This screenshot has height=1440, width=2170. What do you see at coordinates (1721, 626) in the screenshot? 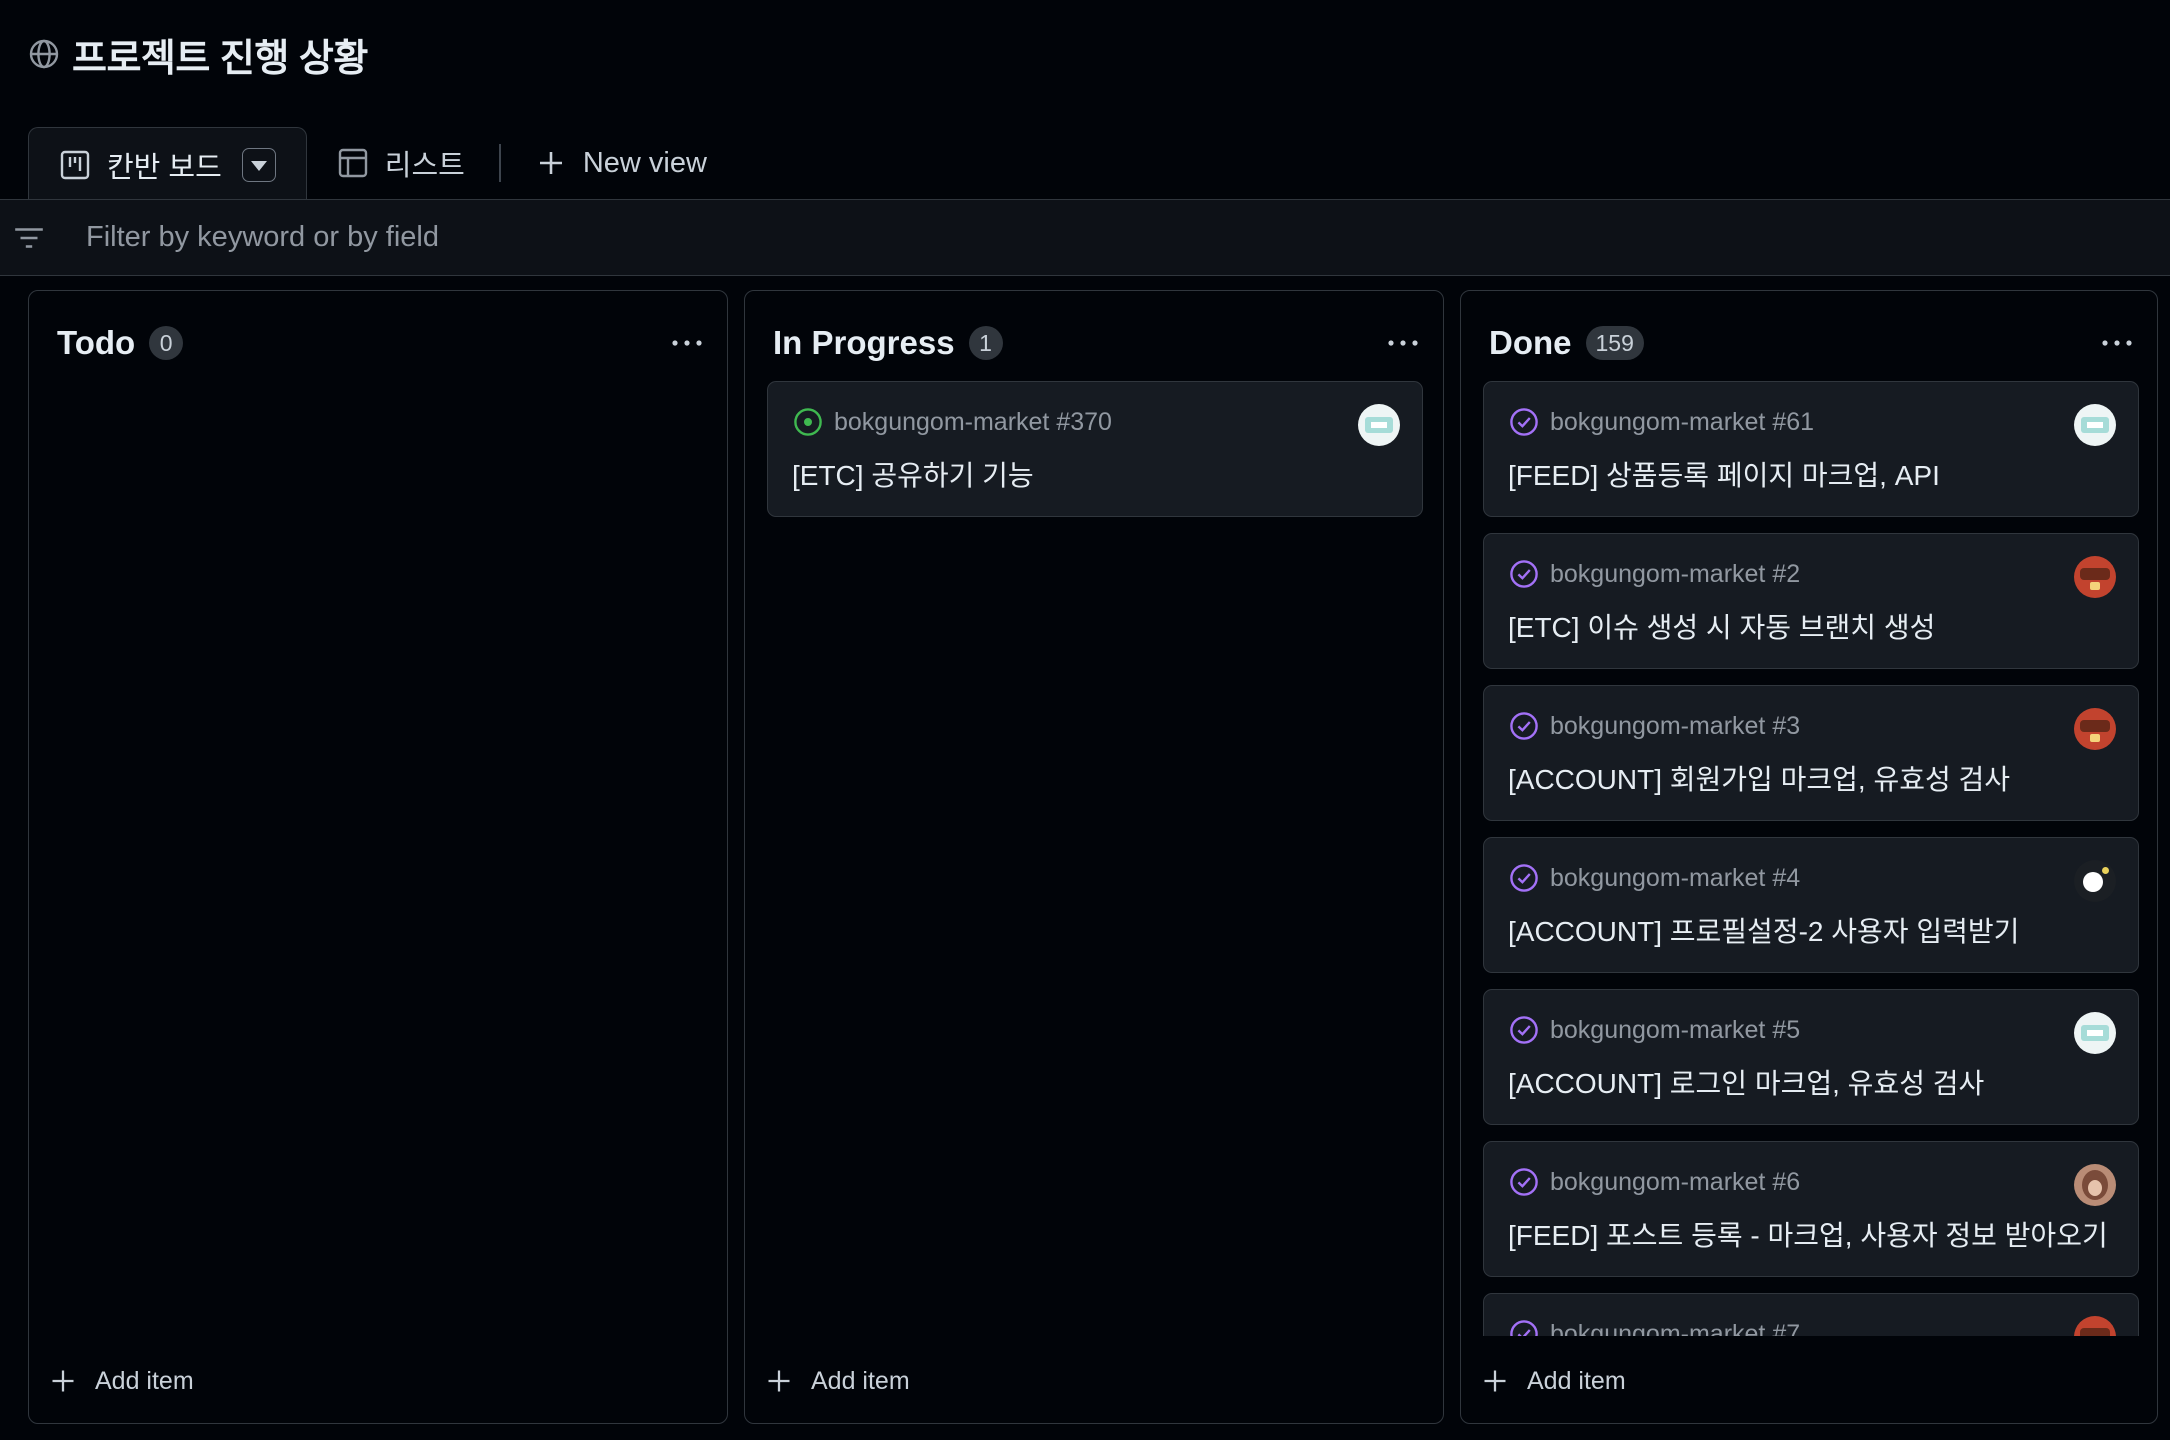
I see `card-title: [ETC] 이슈 생성 시 자동 브랜치 생성` at bounding box center [1721, 626].